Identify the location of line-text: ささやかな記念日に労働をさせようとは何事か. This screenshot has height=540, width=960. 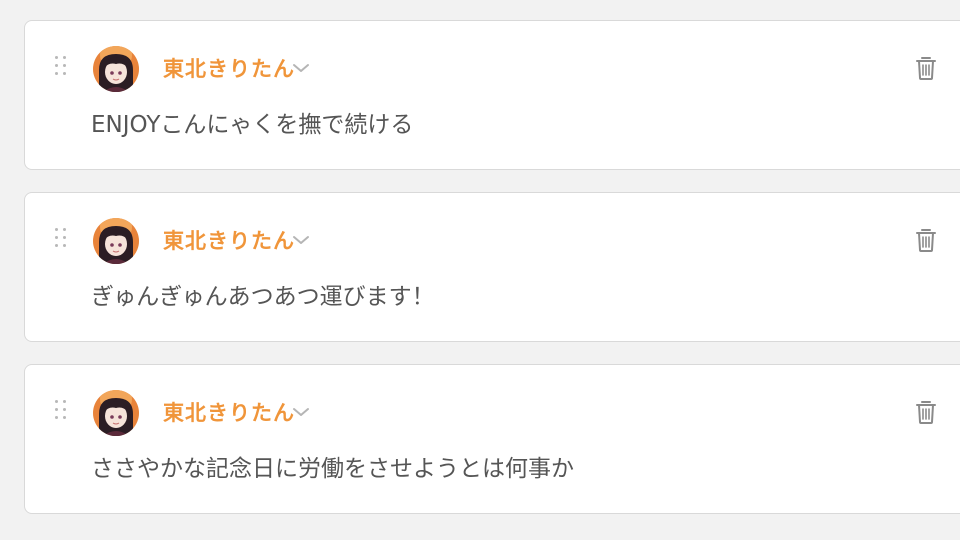
(332, 469).